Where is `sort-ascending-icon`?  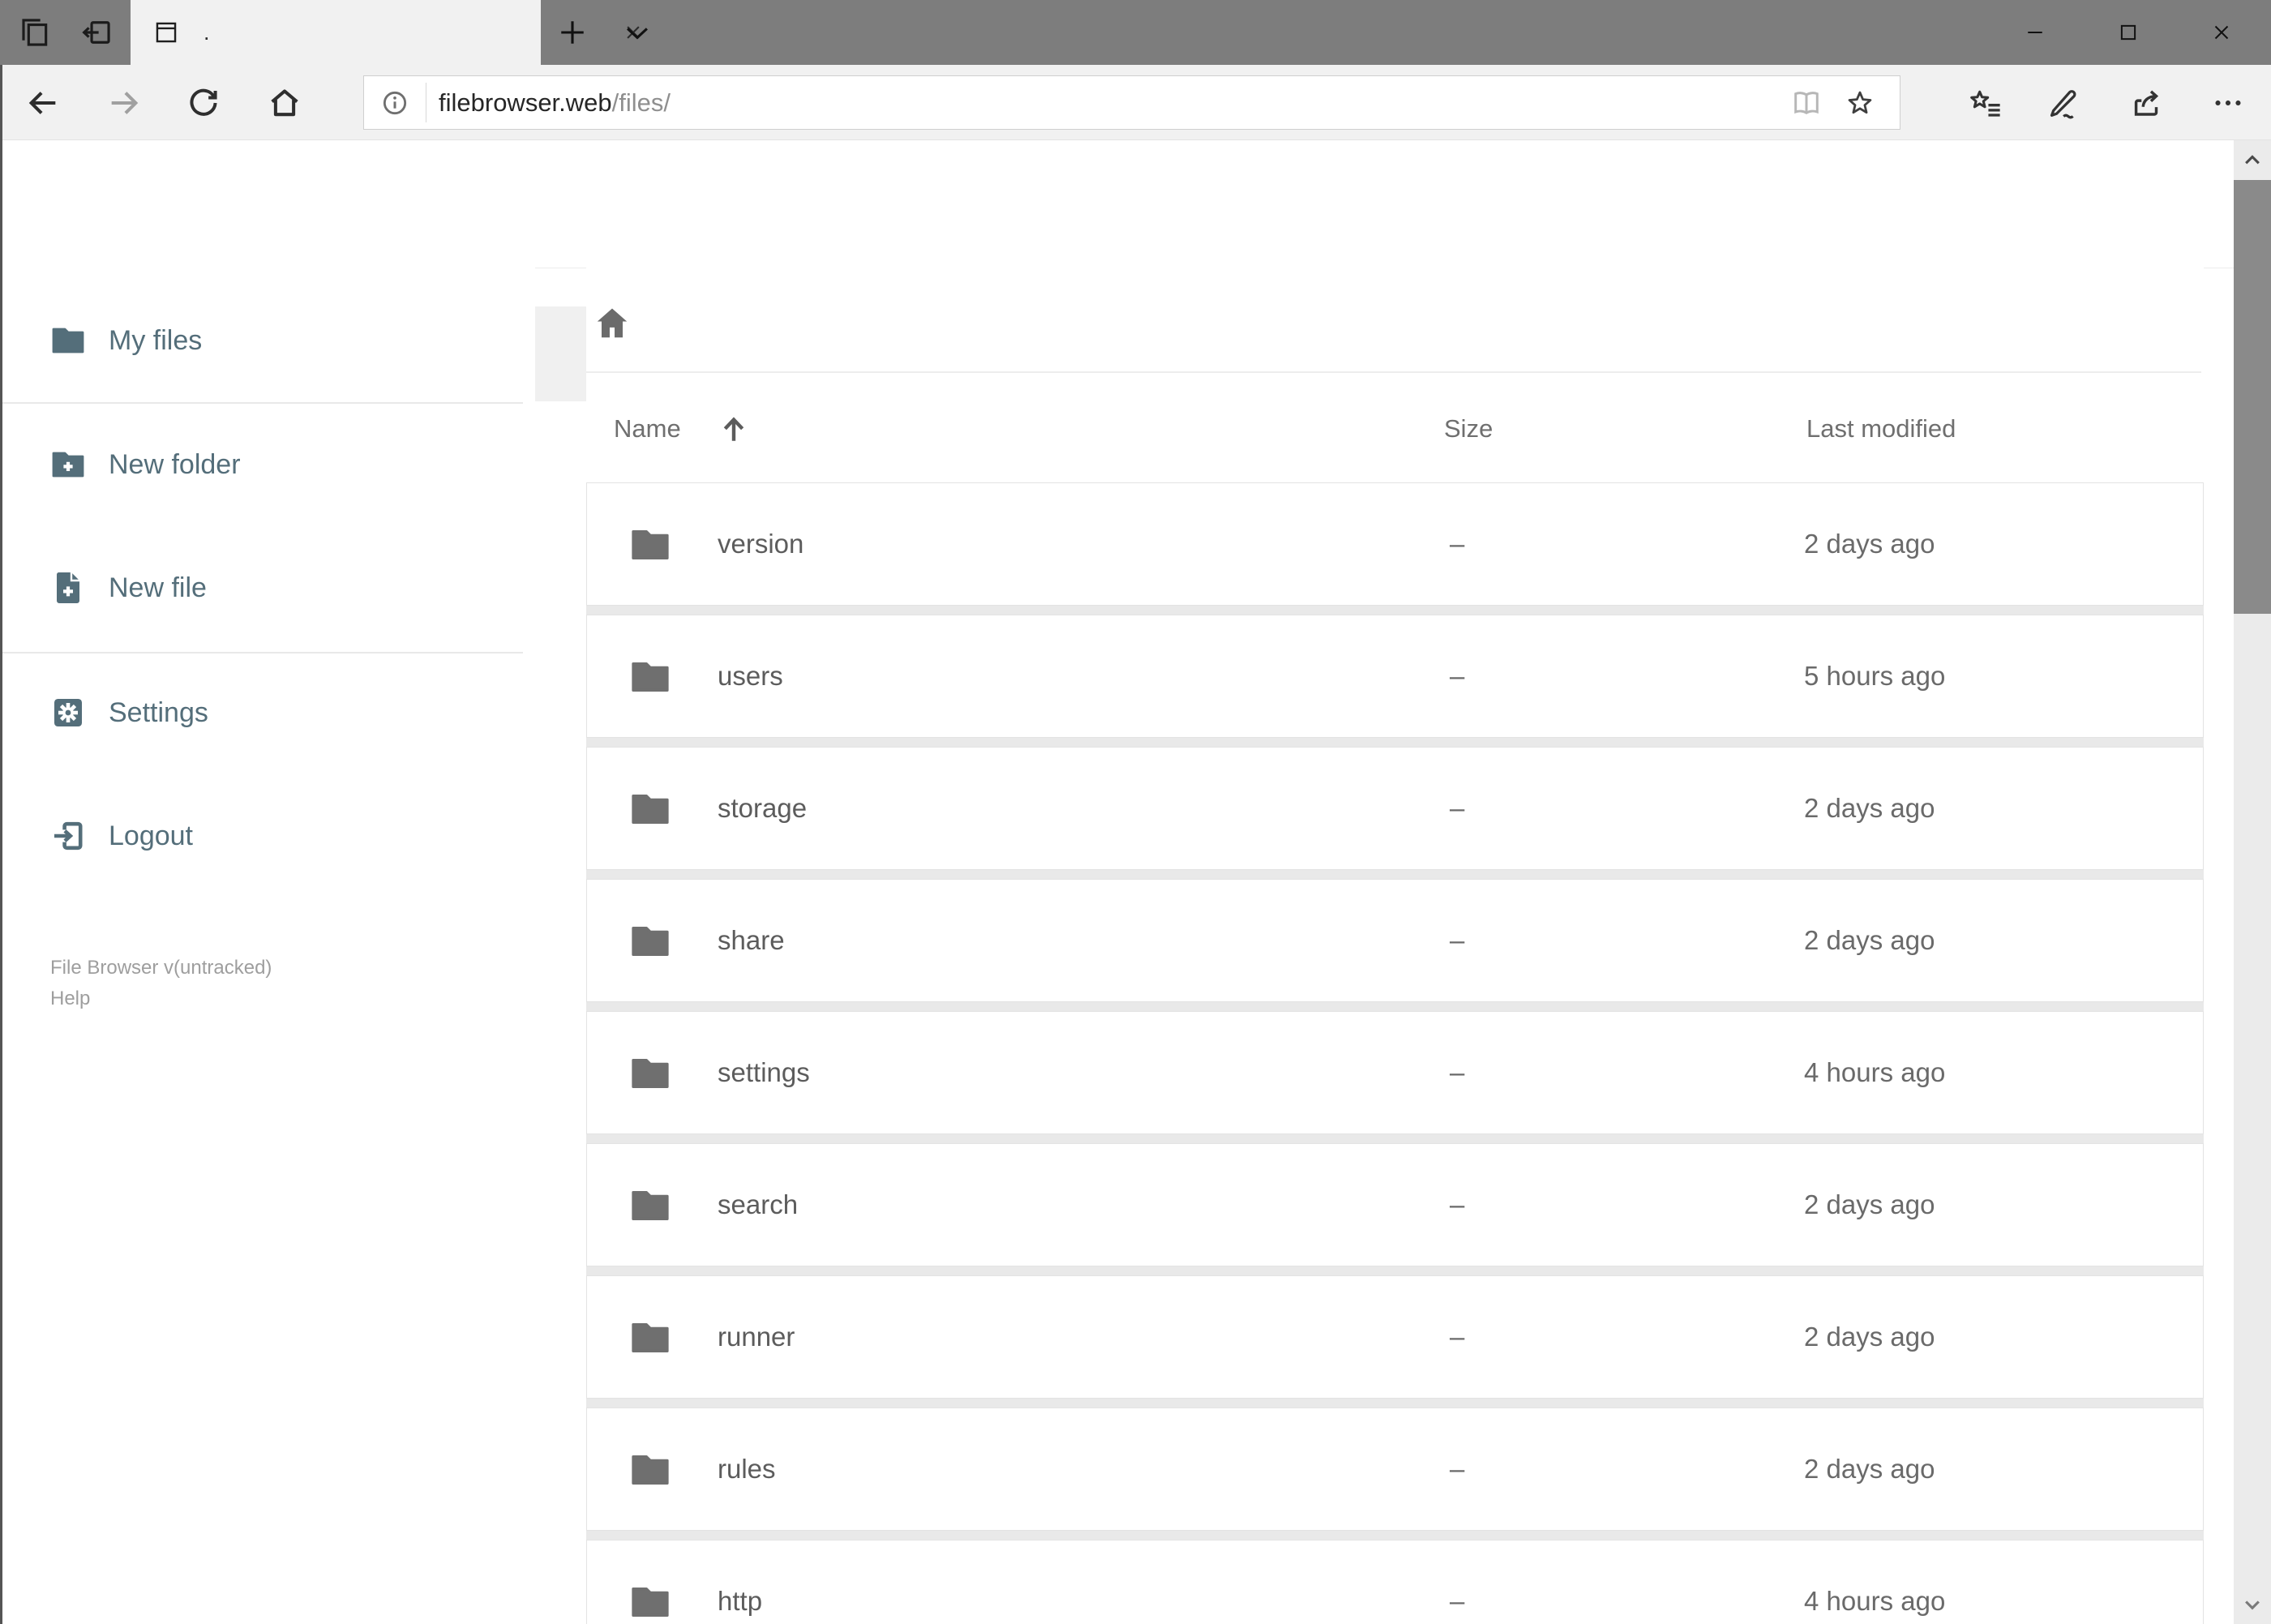 sort-ascending-icon is located at coordinates (734, 430).